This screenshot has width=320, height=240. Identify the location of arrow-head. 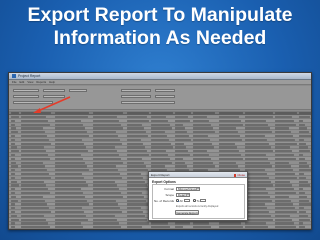
(37, 110).